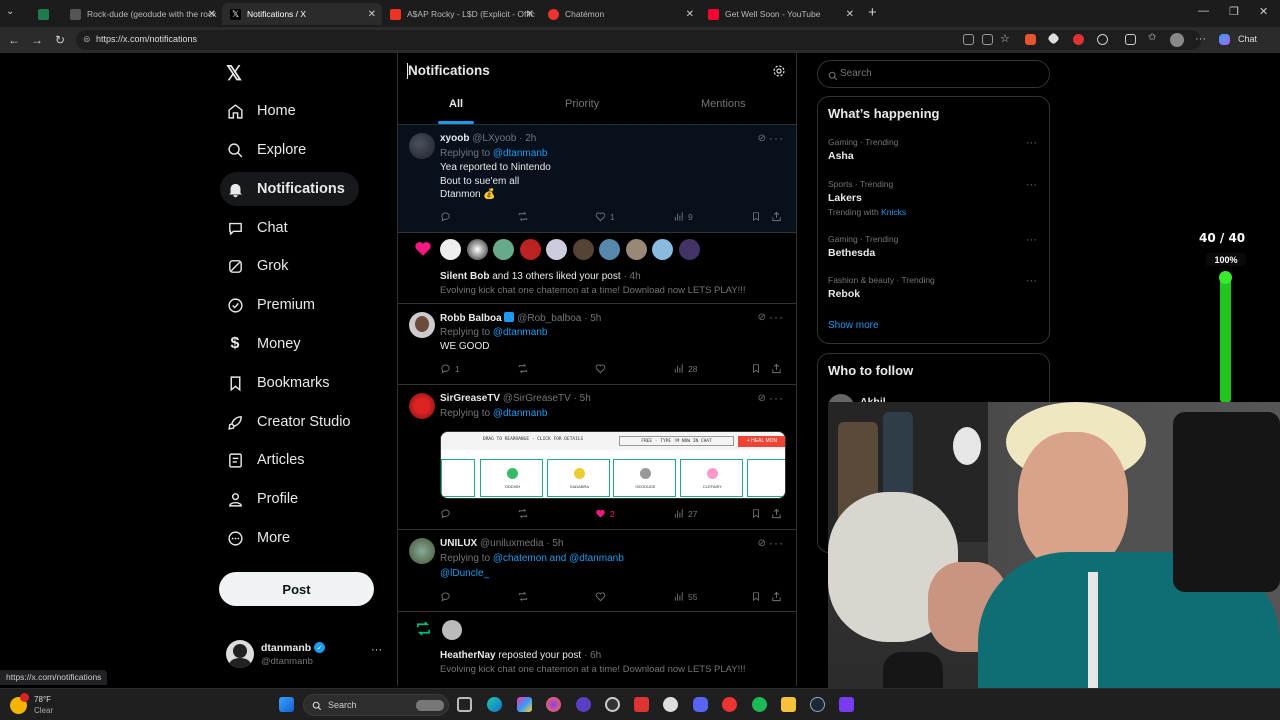 Image resolution: width=1280 pixels, height=720 pixels. Describe the element at coordinates (683, 216) in the screenshot. I see `views-button: 9` at that location.